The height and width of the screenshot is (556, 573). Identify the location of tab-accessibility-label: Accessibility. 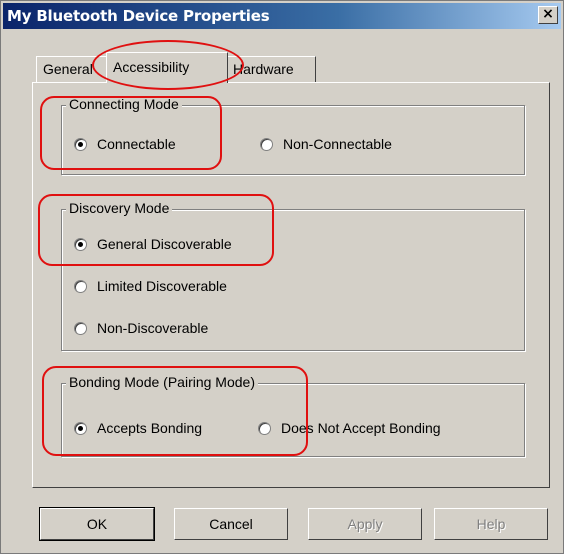
(151, 67).